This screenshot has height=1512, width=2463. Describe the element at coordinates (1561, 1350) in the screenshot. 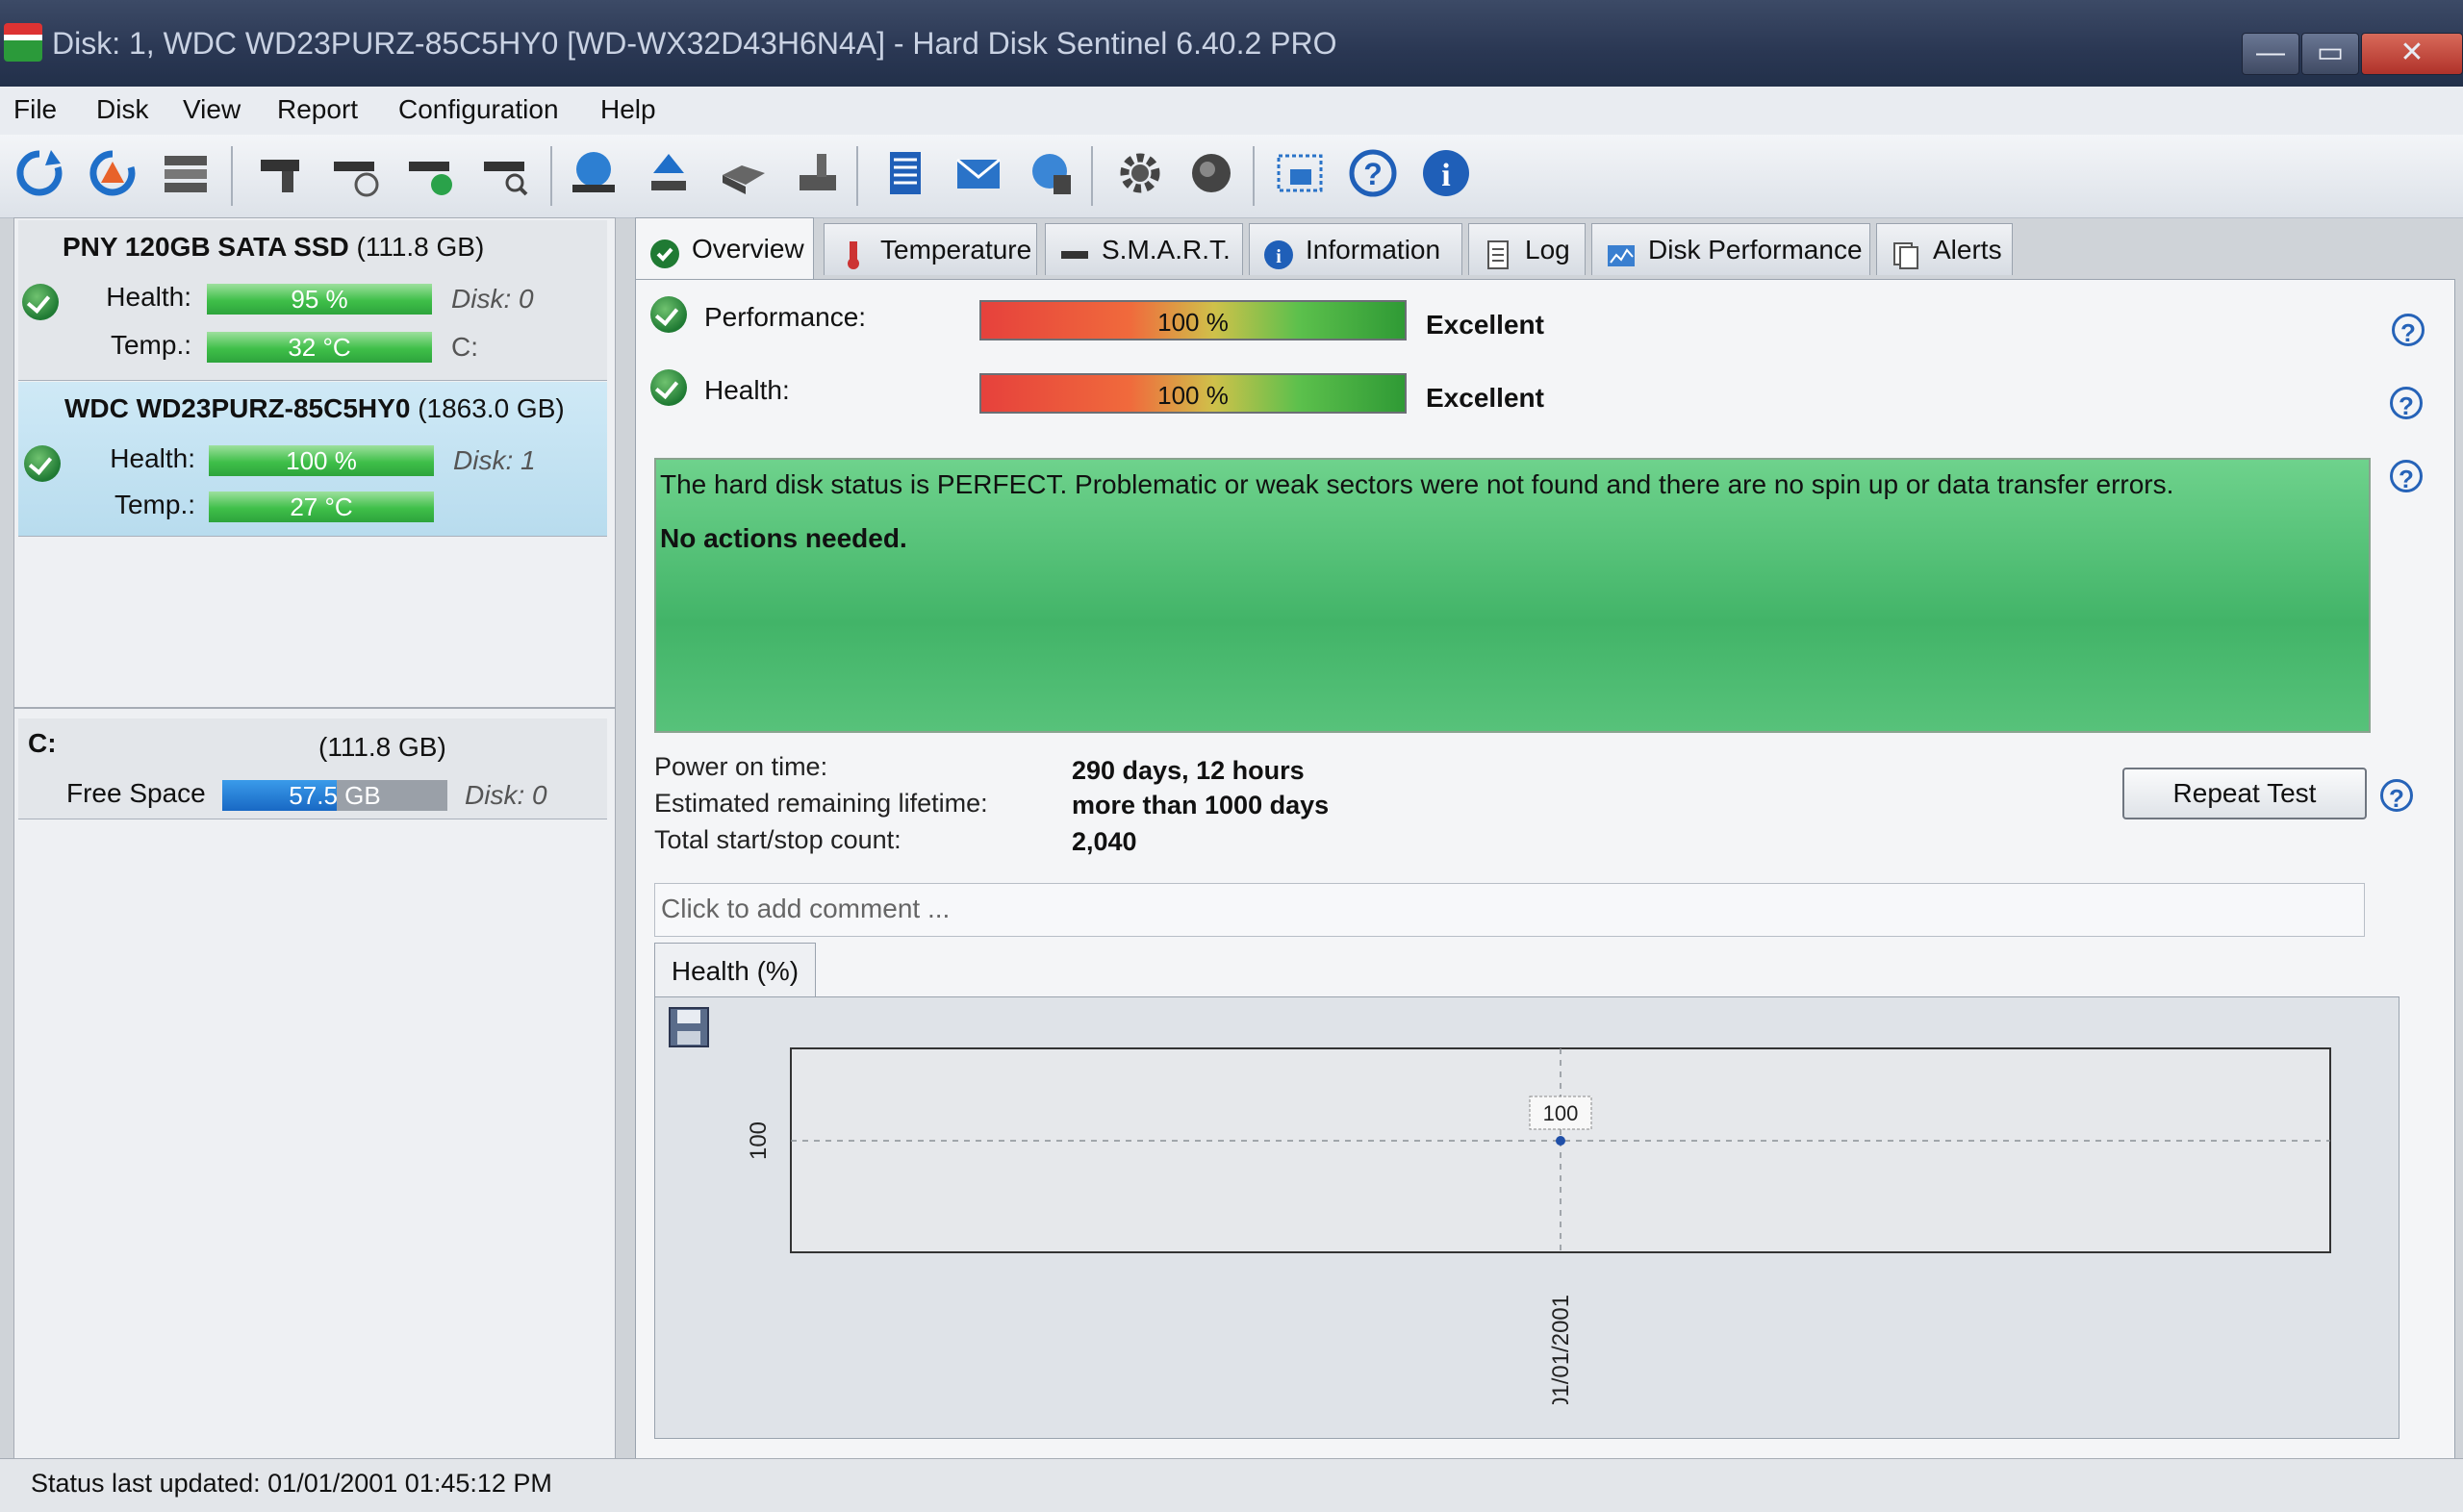

I see `x-tick-label: 01/01/2001` at that location.